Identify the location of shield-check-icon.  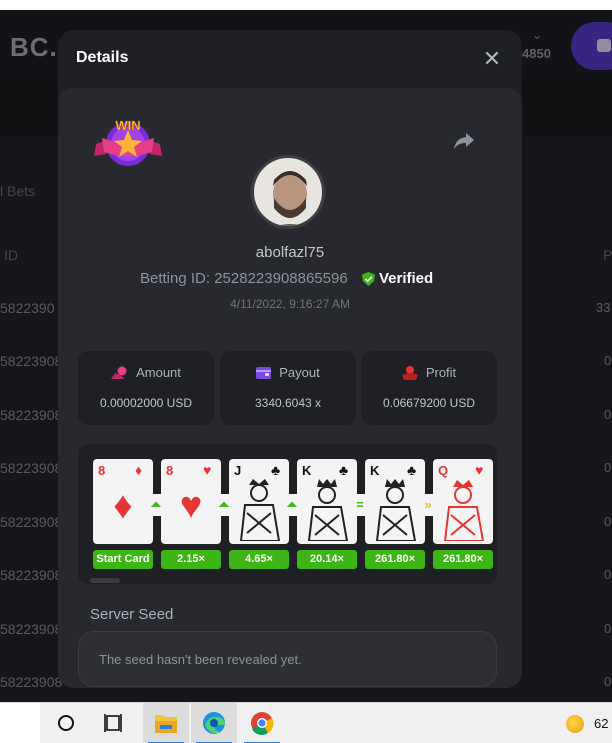
(368, 278).